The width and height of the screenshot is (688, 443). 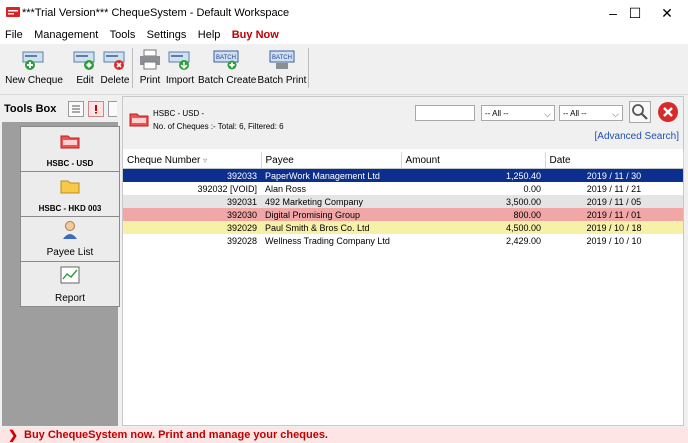 I want to click on amount-cell: 3,500.00, so click(x=473, y=201).